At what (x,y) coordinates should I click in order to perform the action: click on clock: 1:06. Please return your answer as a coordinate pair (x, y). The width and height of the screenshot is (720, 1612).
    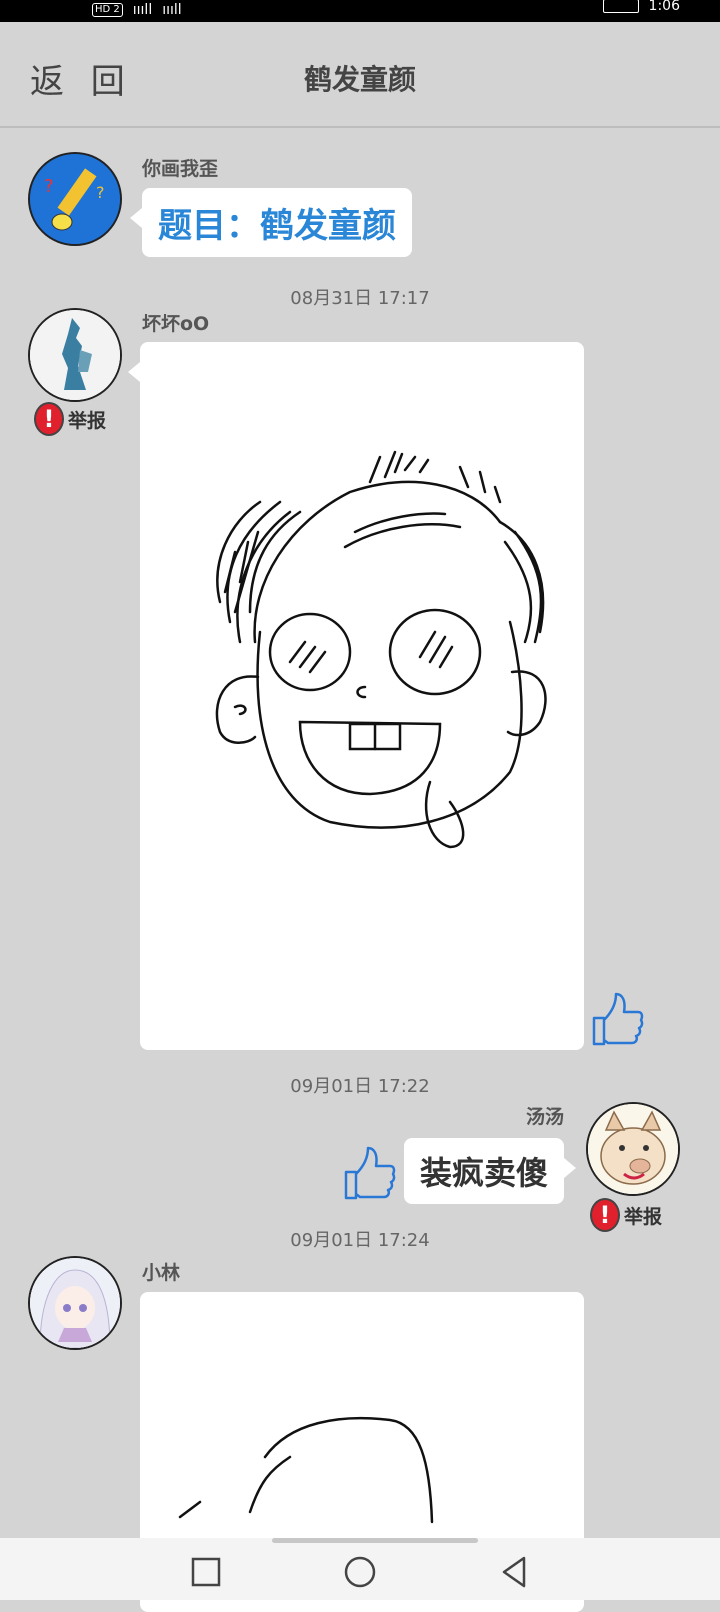
    Looking at the image, I should click on (664, 7).